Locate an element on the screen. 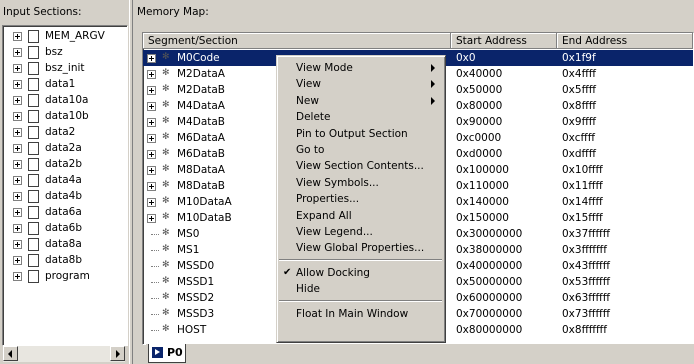 This screenshot has height=364, width=694. menu-item-label: Float In Main Window is located at coordinates (352, 313).